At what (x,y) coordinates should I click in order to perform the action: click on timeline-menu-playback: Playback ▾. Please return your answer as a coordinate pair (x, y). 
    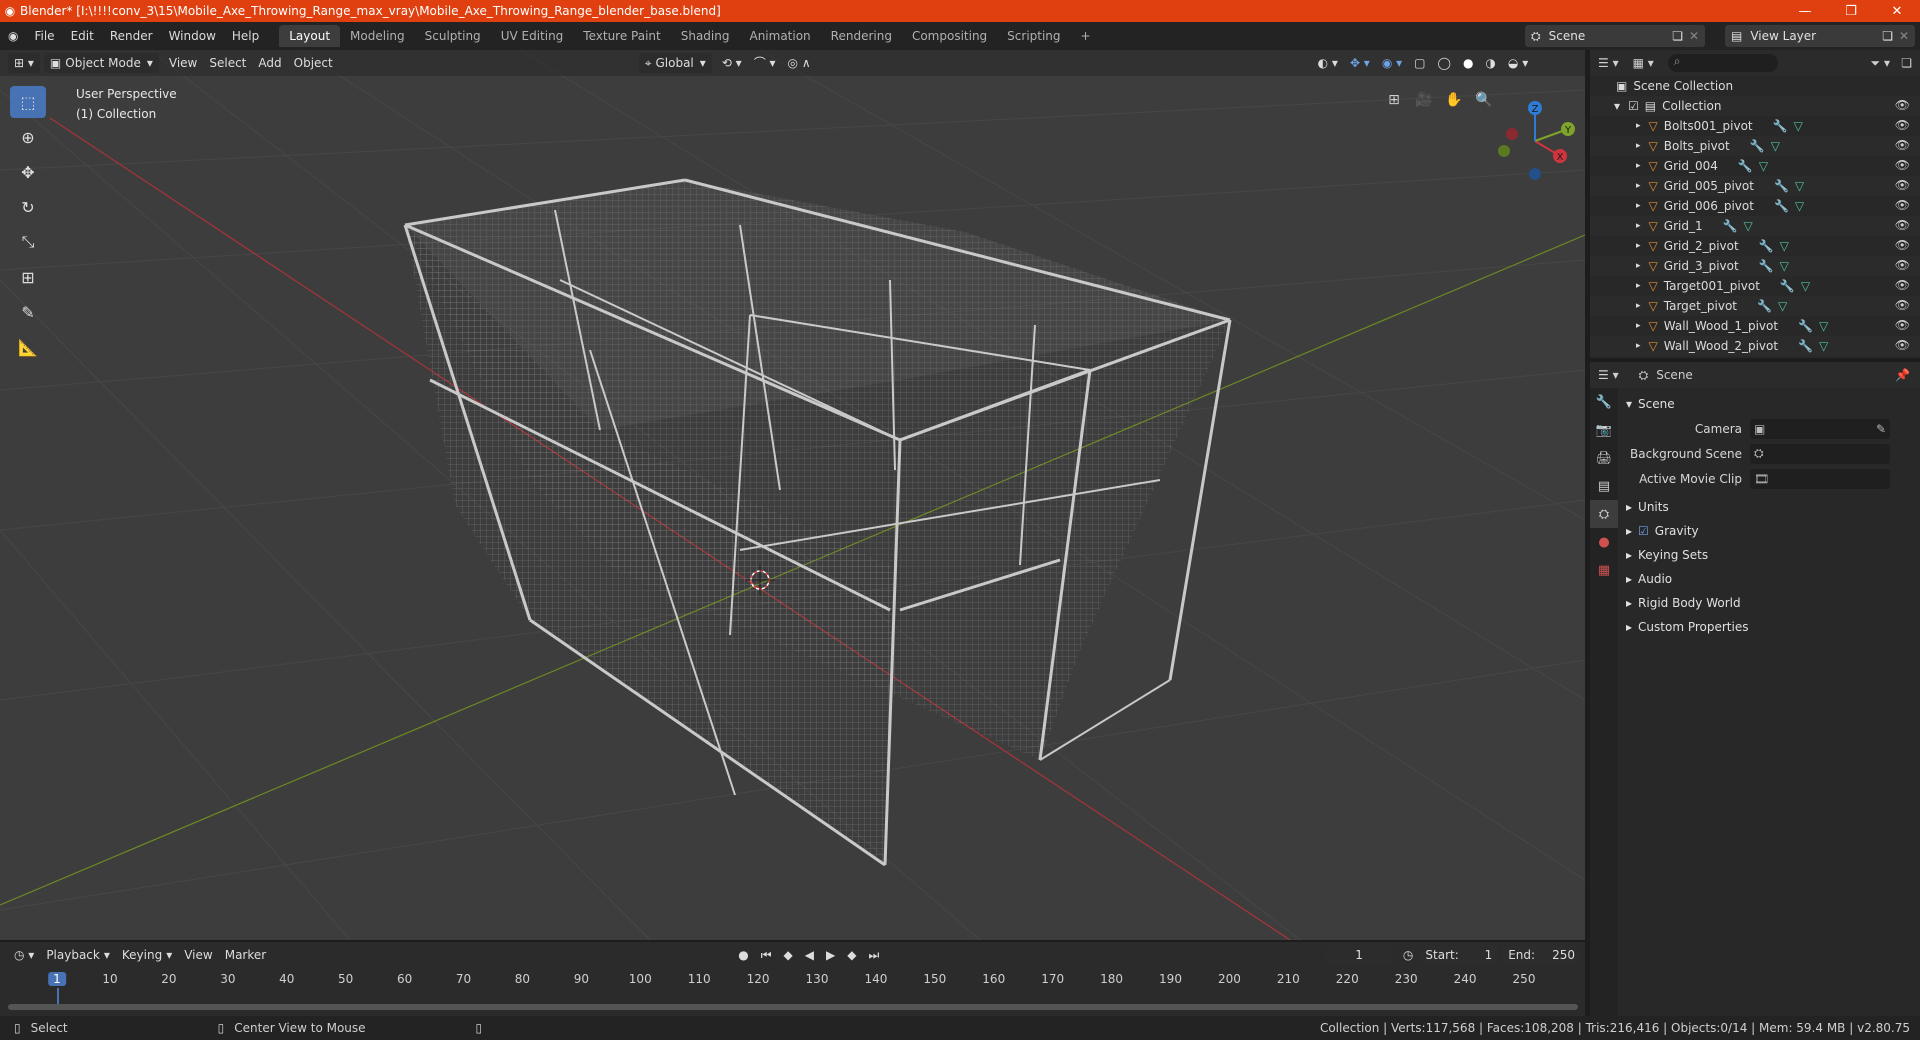
    Looking at the image, I should click on (78, 955).